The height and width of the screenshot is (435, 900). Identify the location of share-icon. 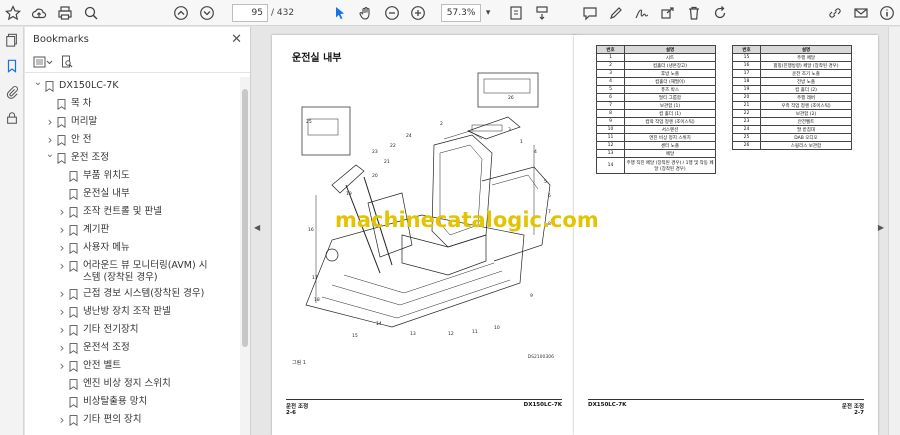
(668, 13).